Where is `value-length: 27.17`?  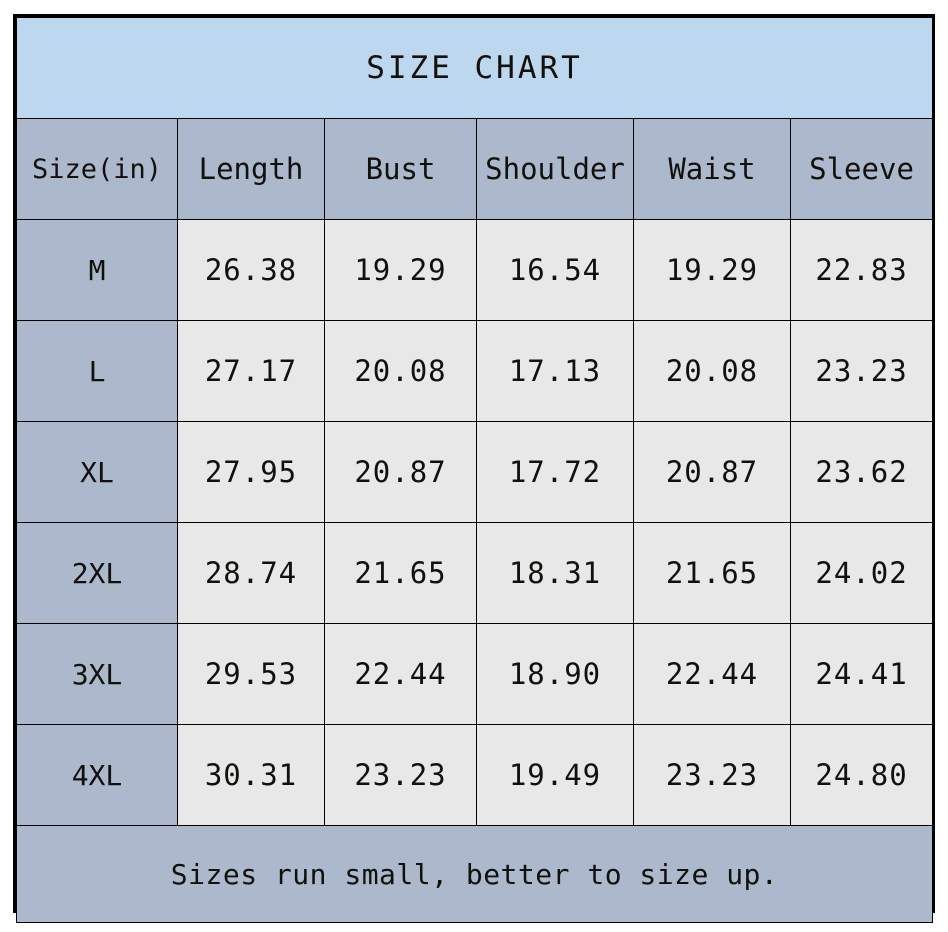
value-length: 27.17 is located at coordinates (251, 371).